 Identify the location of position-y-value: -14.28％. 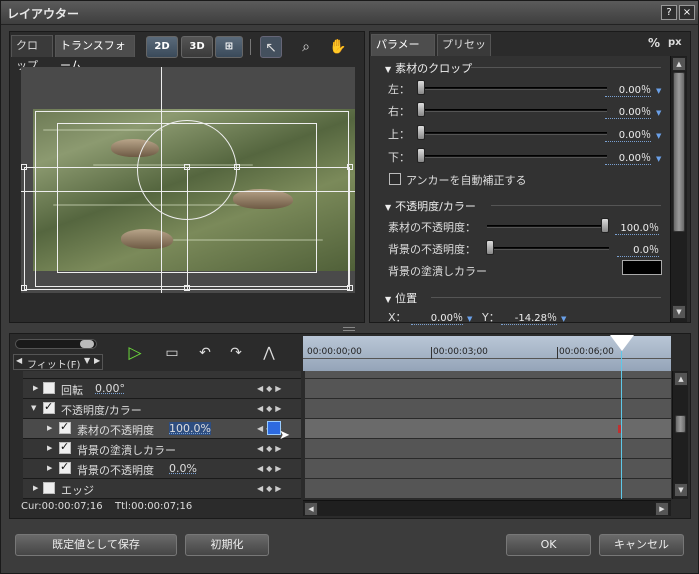
(529, 317).